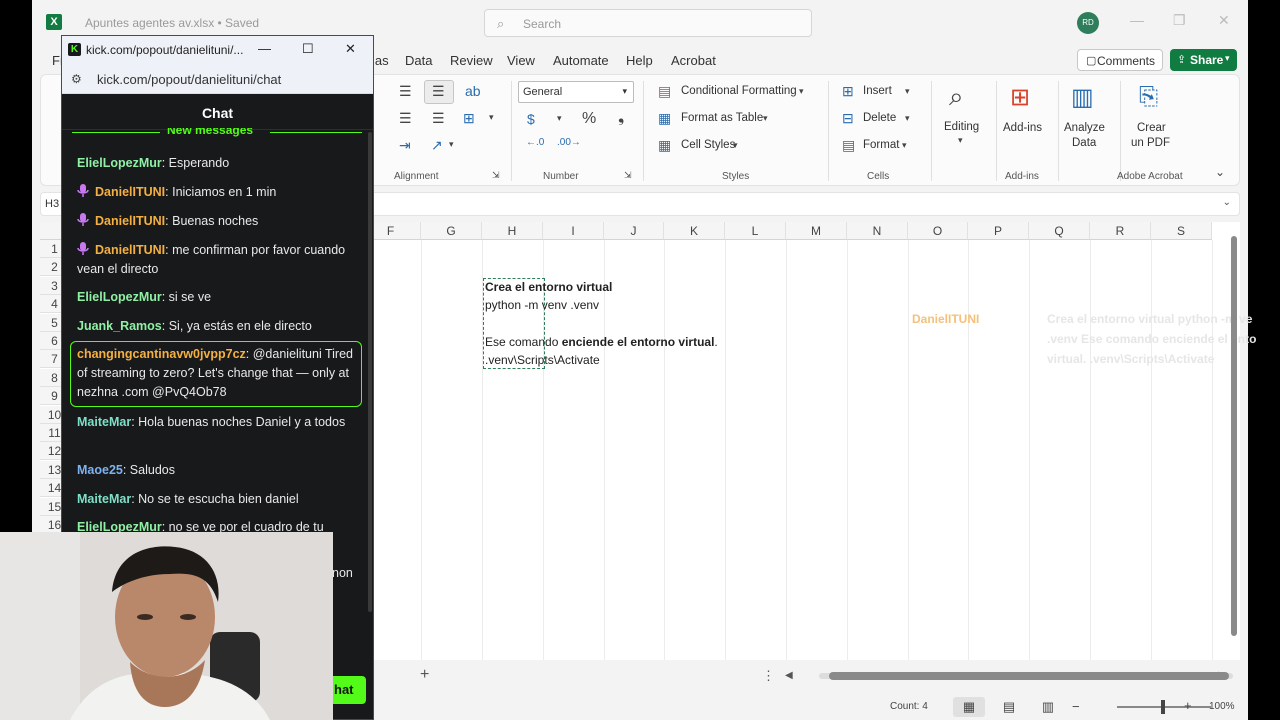  What do you see at coordinates (1148, 97) in the screenshot?
I see `create-pdf-icon: ⎘` at bounding box center [1148, 97].